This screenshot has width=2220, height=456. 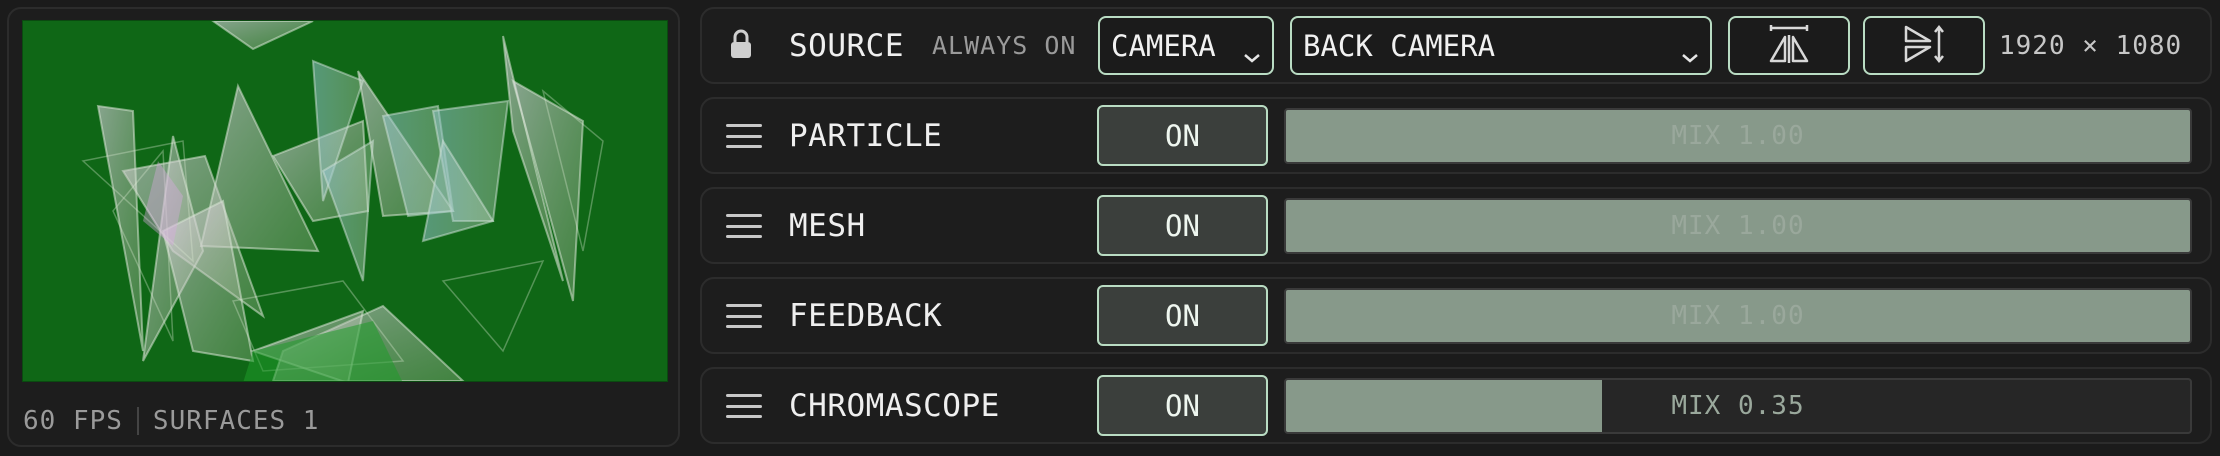 What do you see at coordinates (1501, 45) in the screenshot?
I see `camera-select: BACK CAMERA` at bounding box center [1501, 45].